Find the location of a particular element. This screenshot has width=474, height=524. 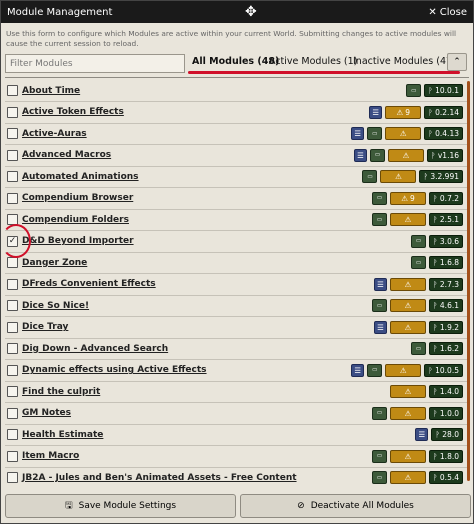

module-row: Dice Tray ☰ ⚠ ᚹ 1.9.2 is located at coordinates (234, 328).